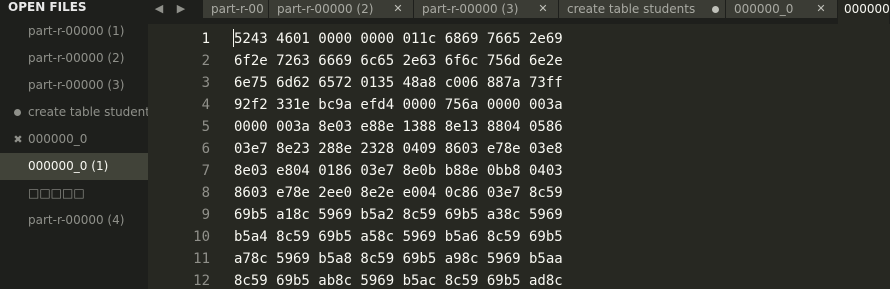 This screenshot has width=890, height=289. I want to click on sidebar-file-item: create table students(, so click(74, 112).